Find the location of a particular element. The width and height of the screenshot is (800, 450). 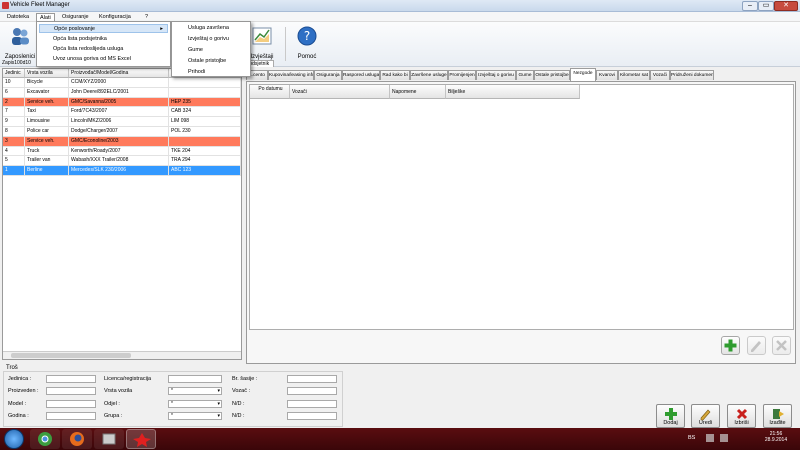

vehicle-row: 9 Limousine Lincoln/MKZ/2006 LIM 098 is located at coordinates (122, 122).